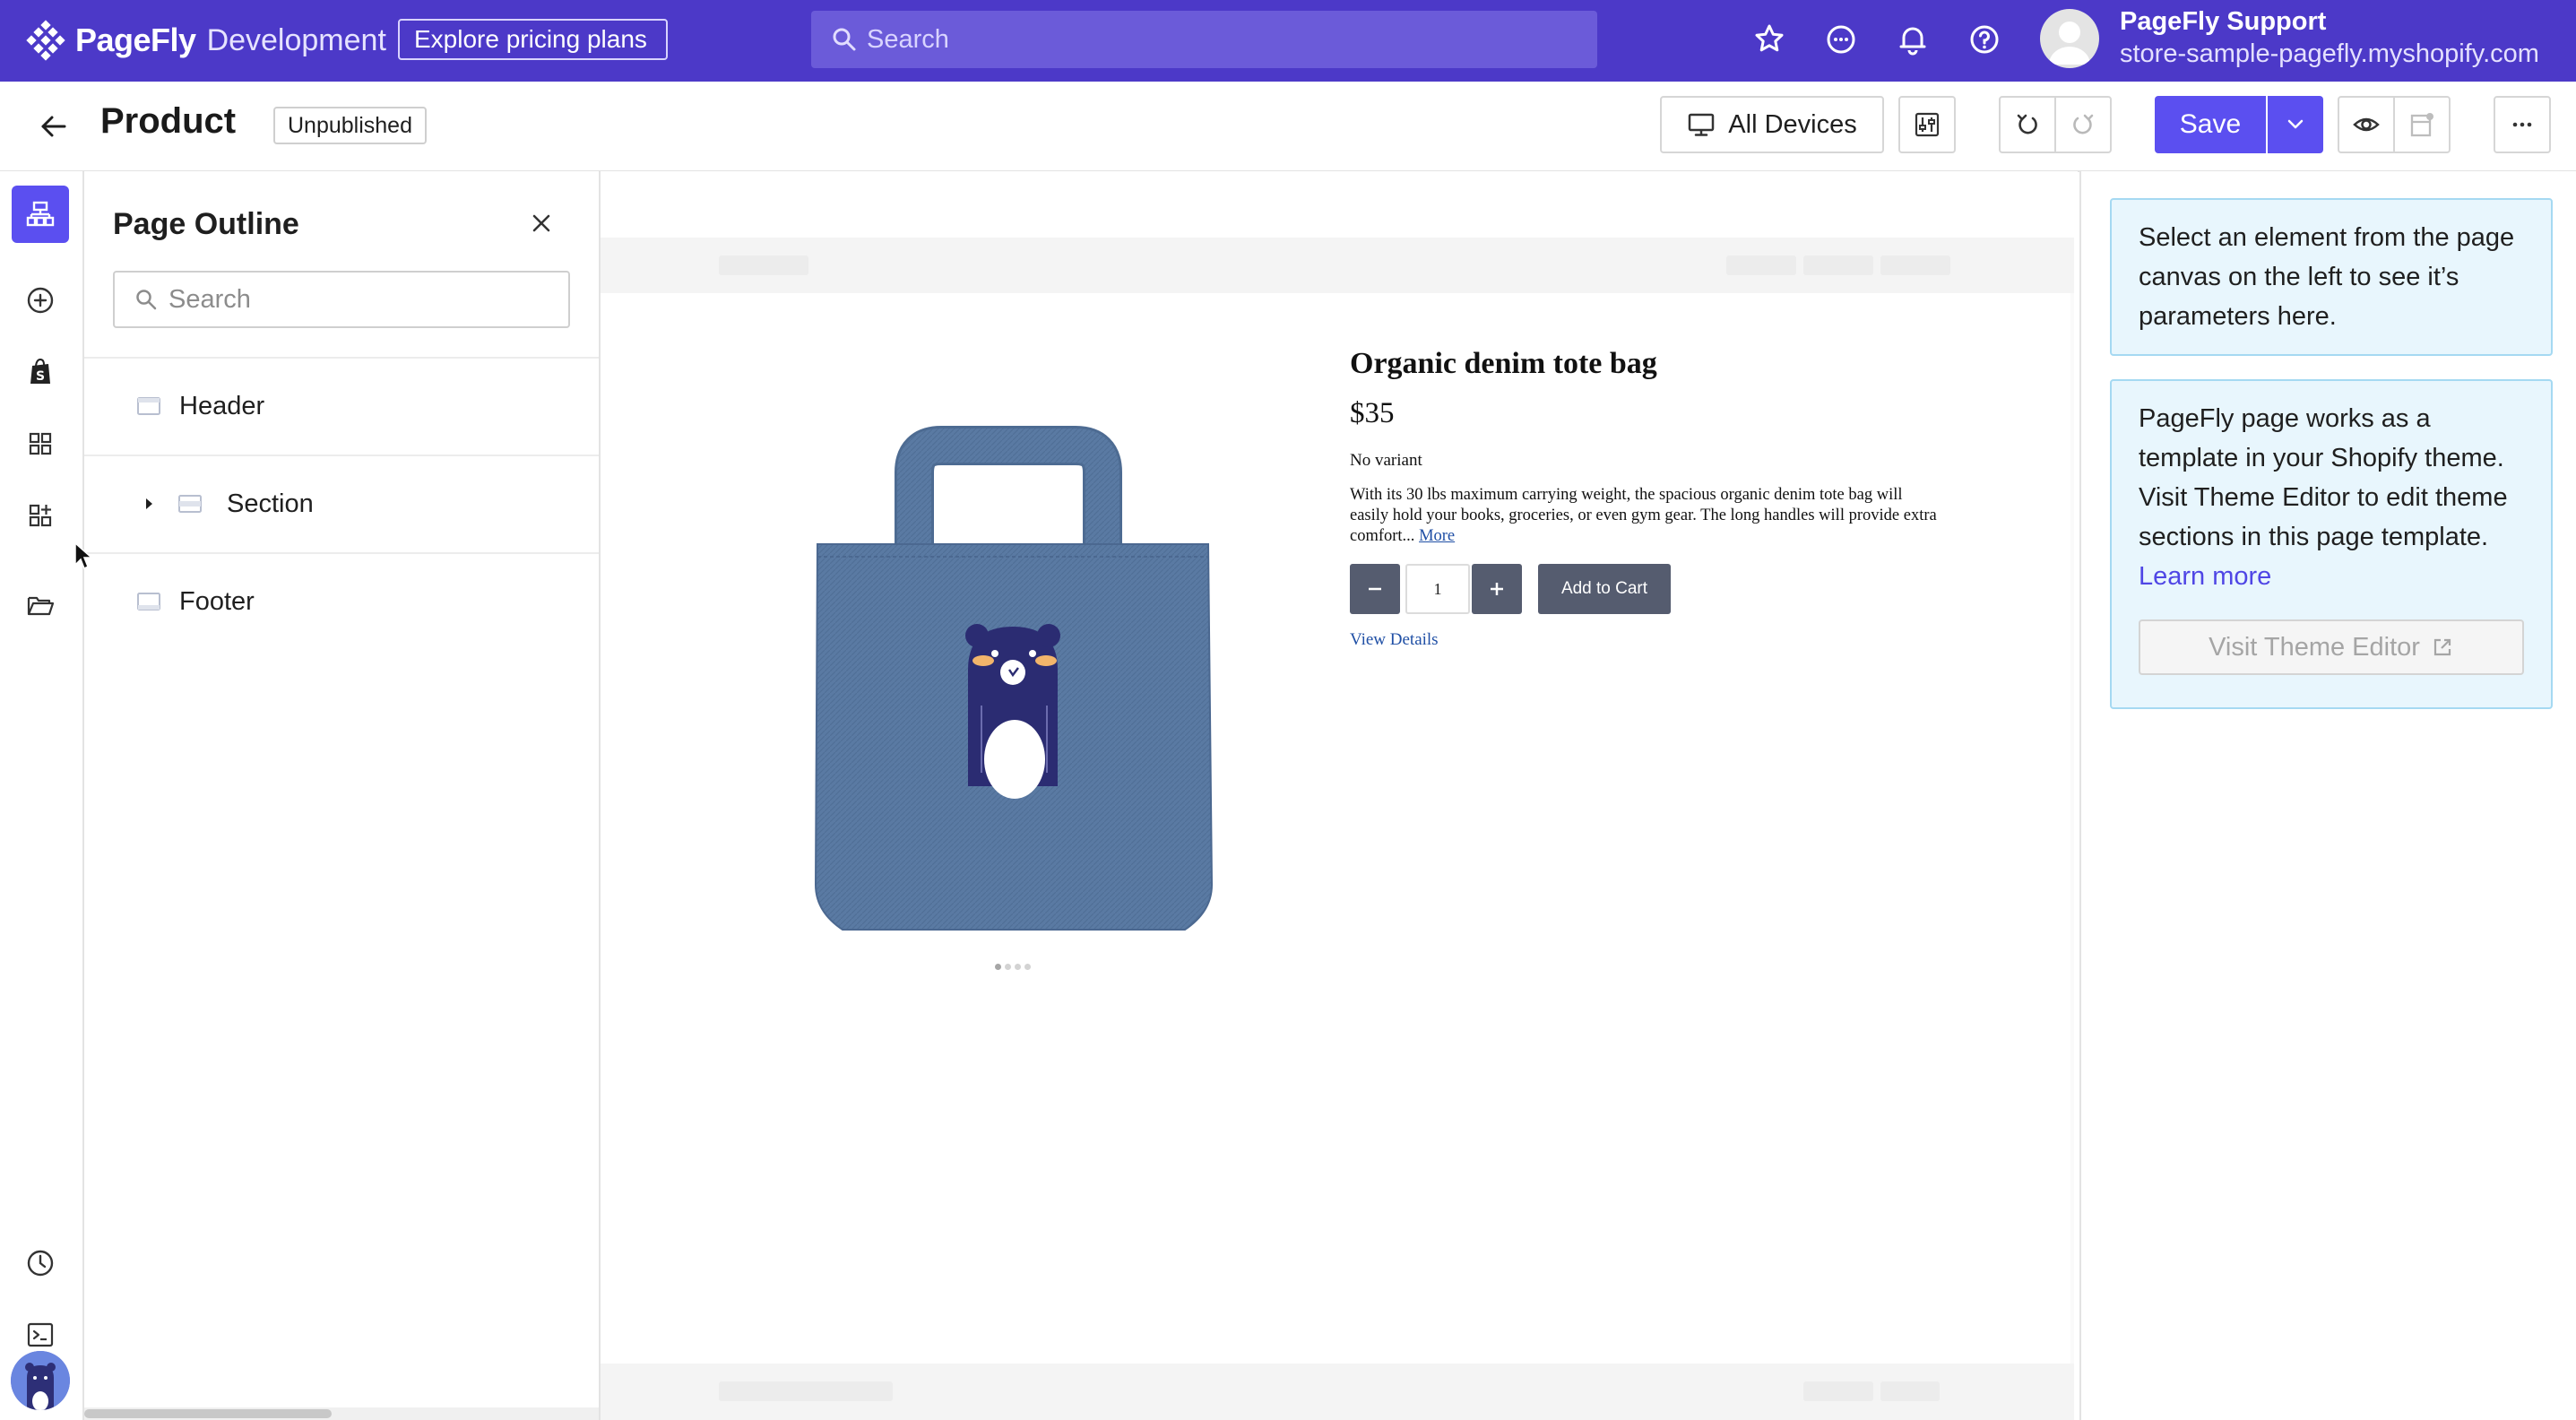 The width and height of the screenshot is (2576, 1420). I want to click on desktop-icon, so click(1702, 124).